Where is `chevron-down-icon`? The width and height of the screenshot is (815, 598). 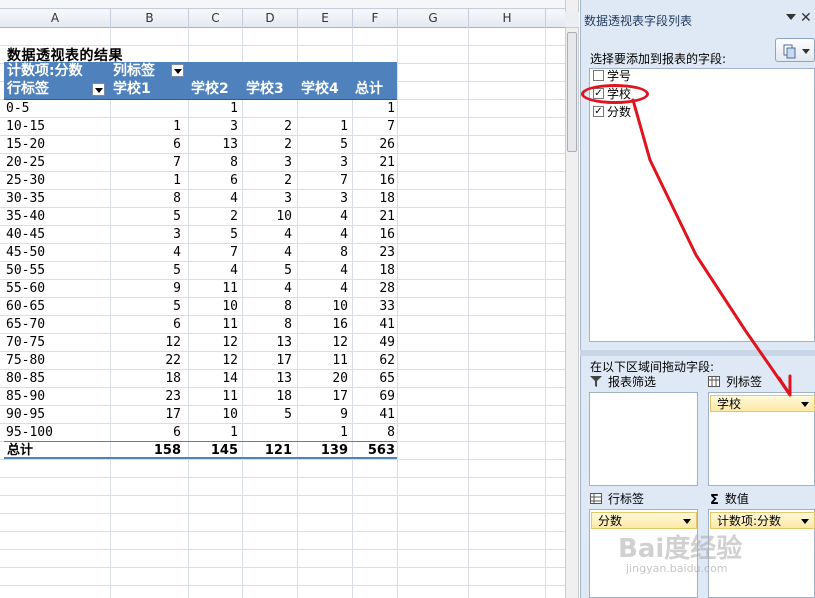 chevron-down-icon is located at coordinates (687, 521).